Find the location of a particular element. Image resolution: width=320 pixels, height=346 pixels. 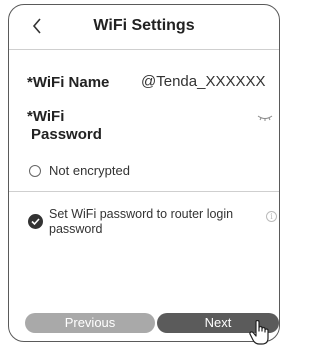

header-divider is located at coordinates (144, 49).